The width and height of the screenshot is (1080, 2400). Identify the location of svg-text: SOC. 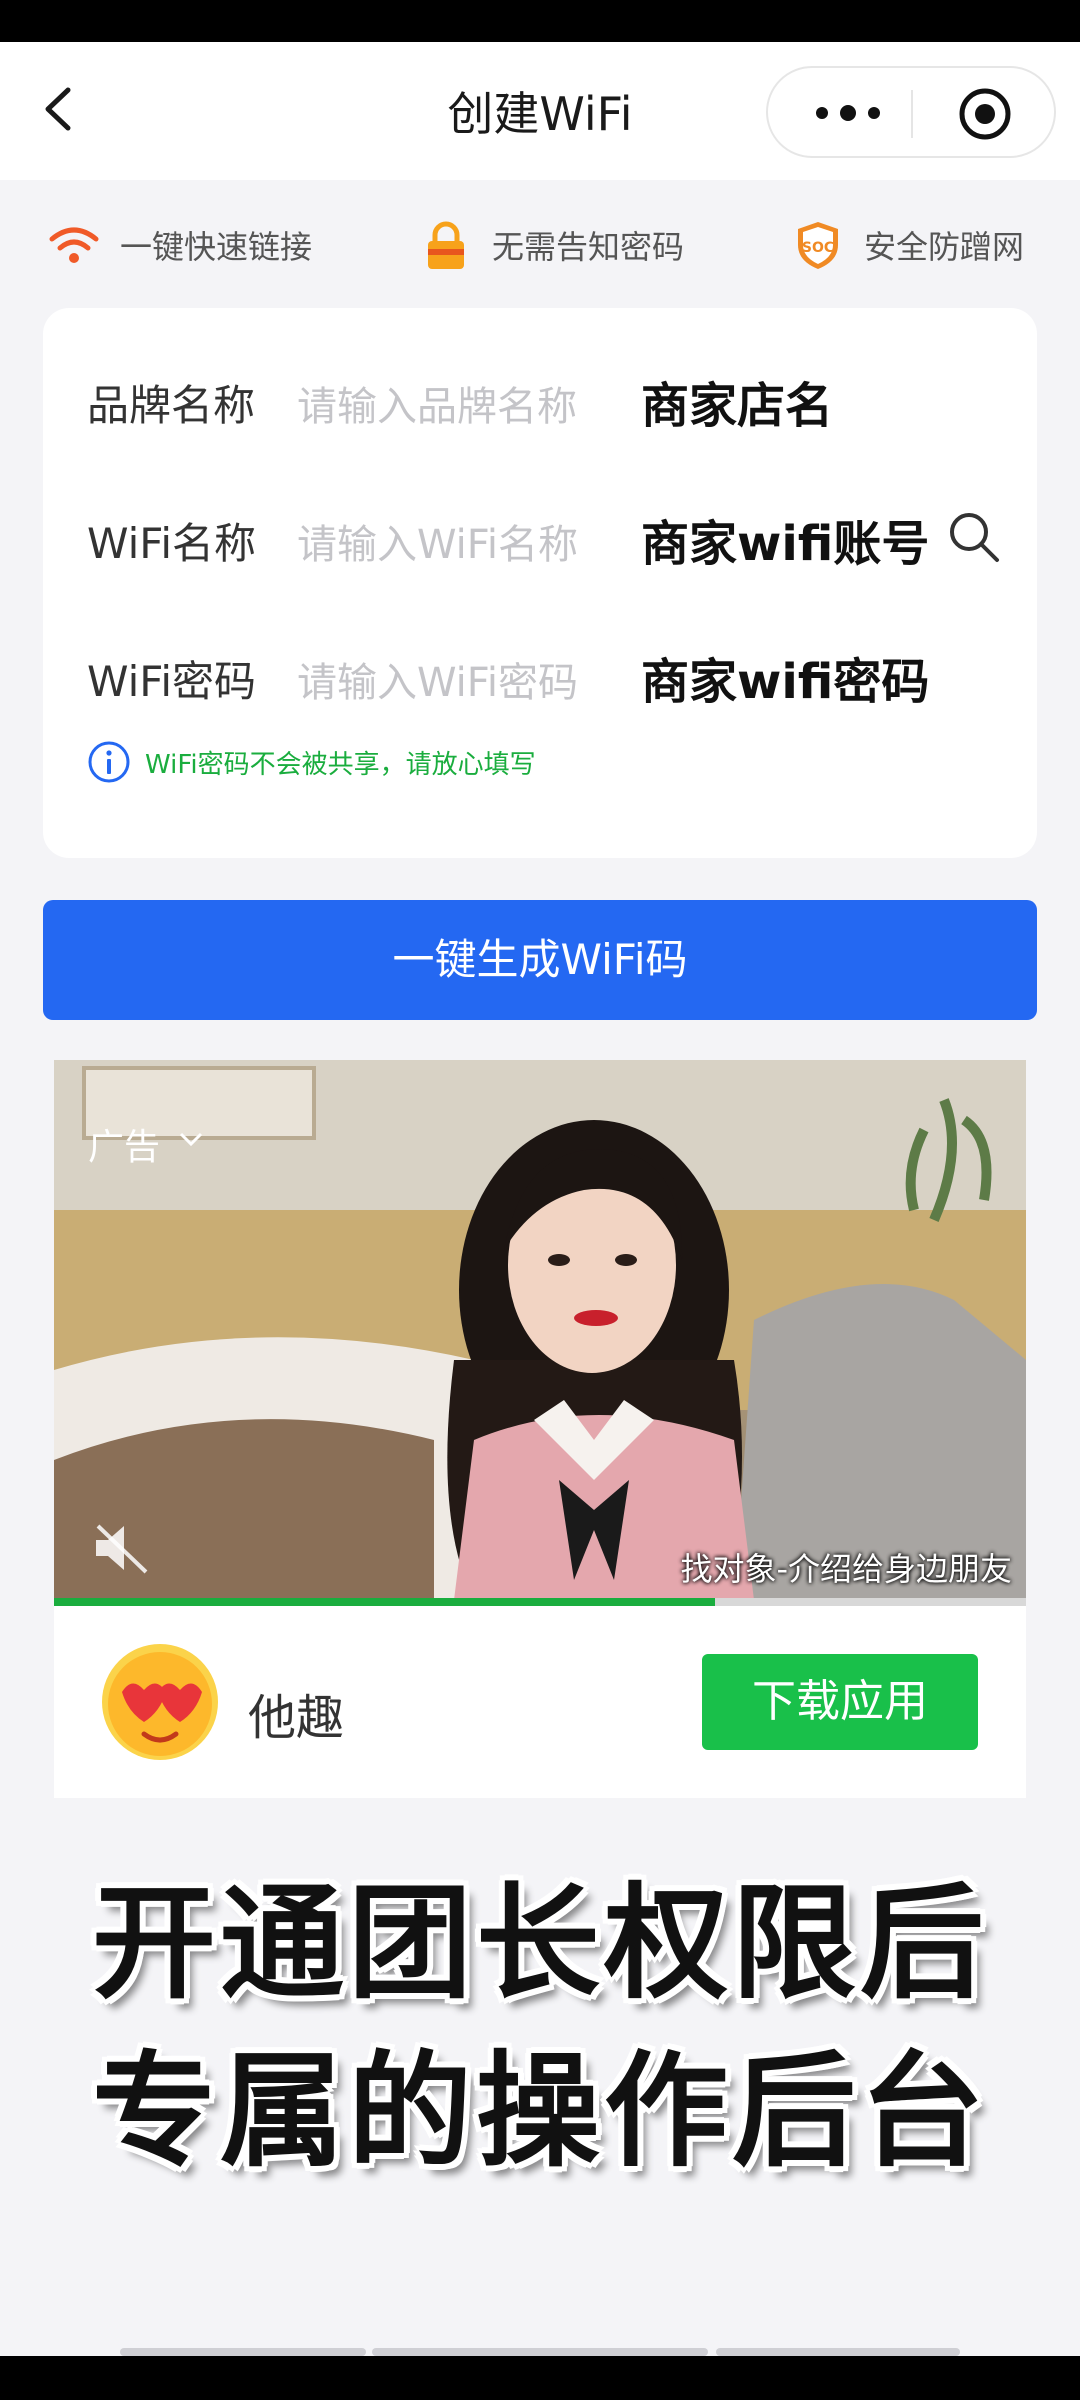
(818, 248).